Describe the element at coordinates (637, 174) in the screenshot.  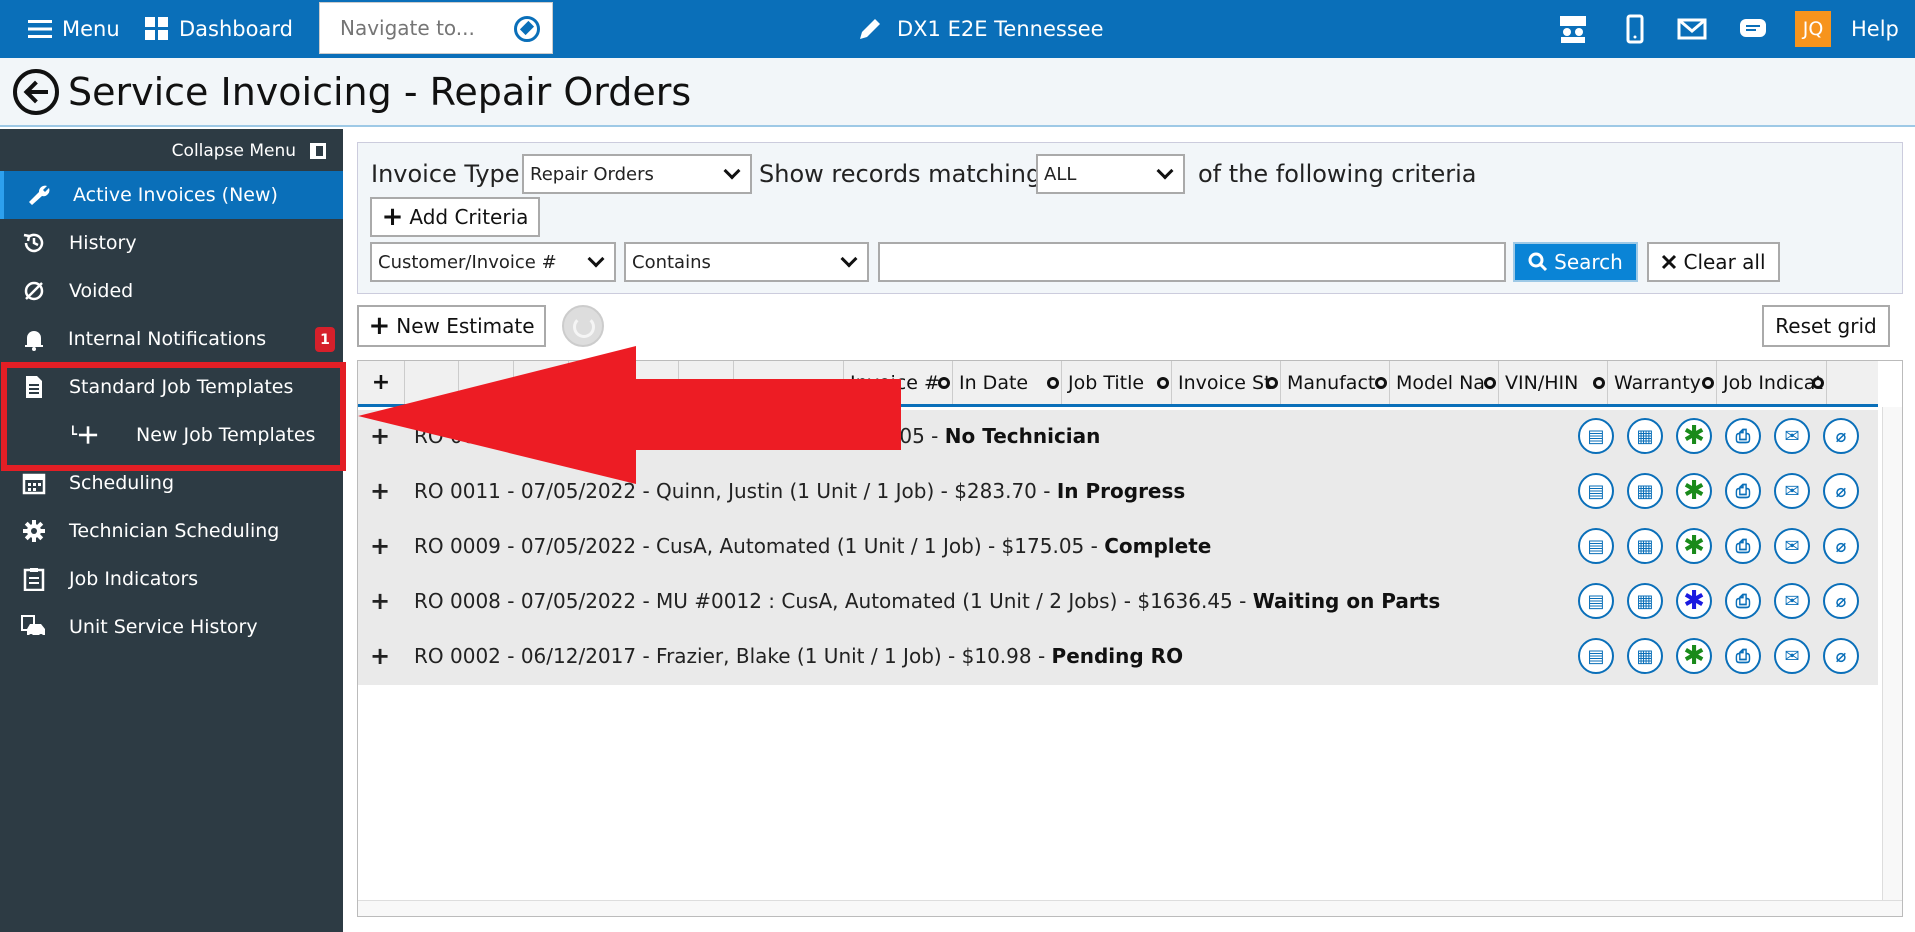
I see `invoice-type-select: Repair Orders` at that location.